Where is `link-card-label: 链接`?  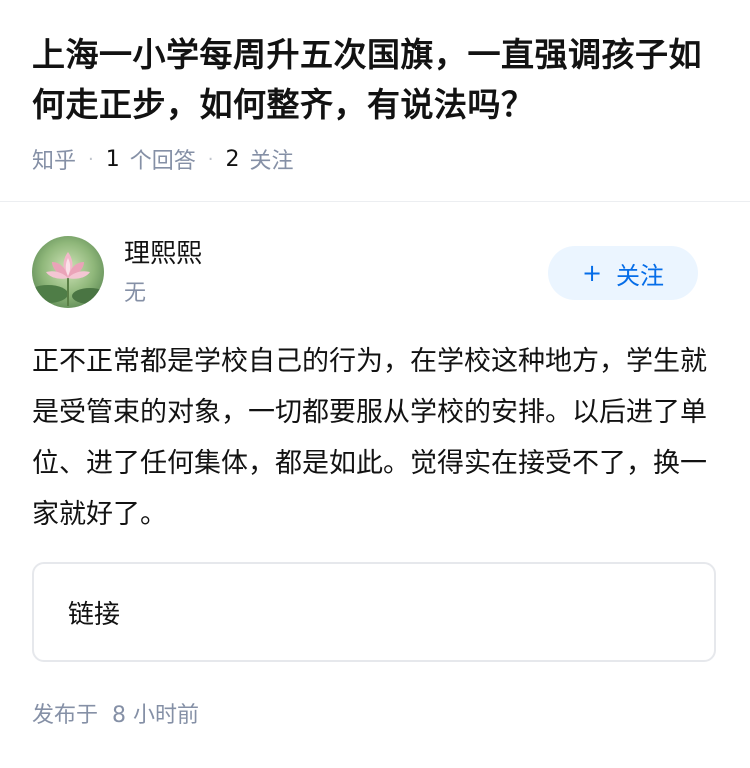
link-card-label: 链接 is located at coordinates (94, 614).